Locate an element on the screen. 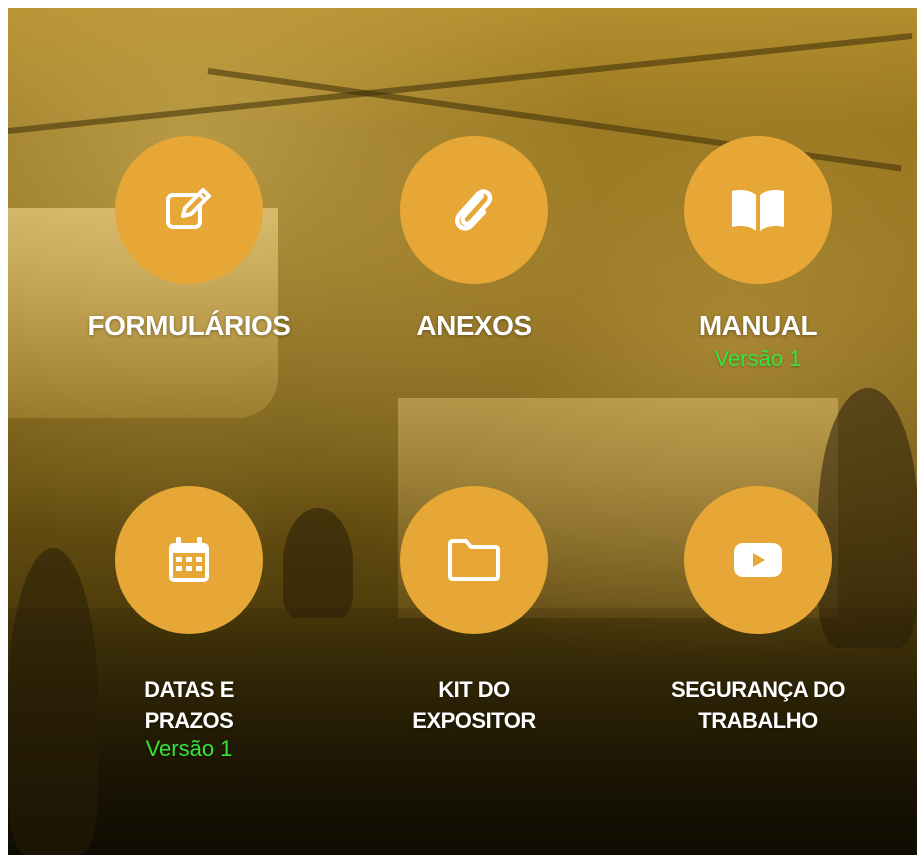 This screenshot has height=855, width=917. youtube-play-icon is located at coordinates (758, 560).